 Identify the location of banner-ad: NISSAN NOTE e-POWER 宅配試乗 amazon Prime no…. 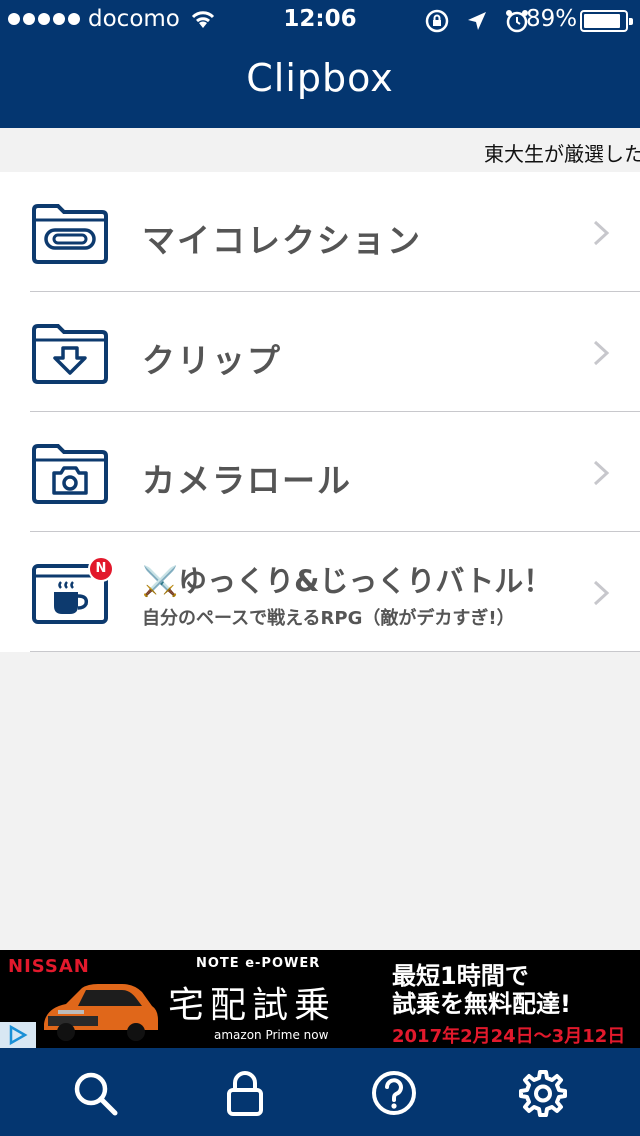
(320, 999).